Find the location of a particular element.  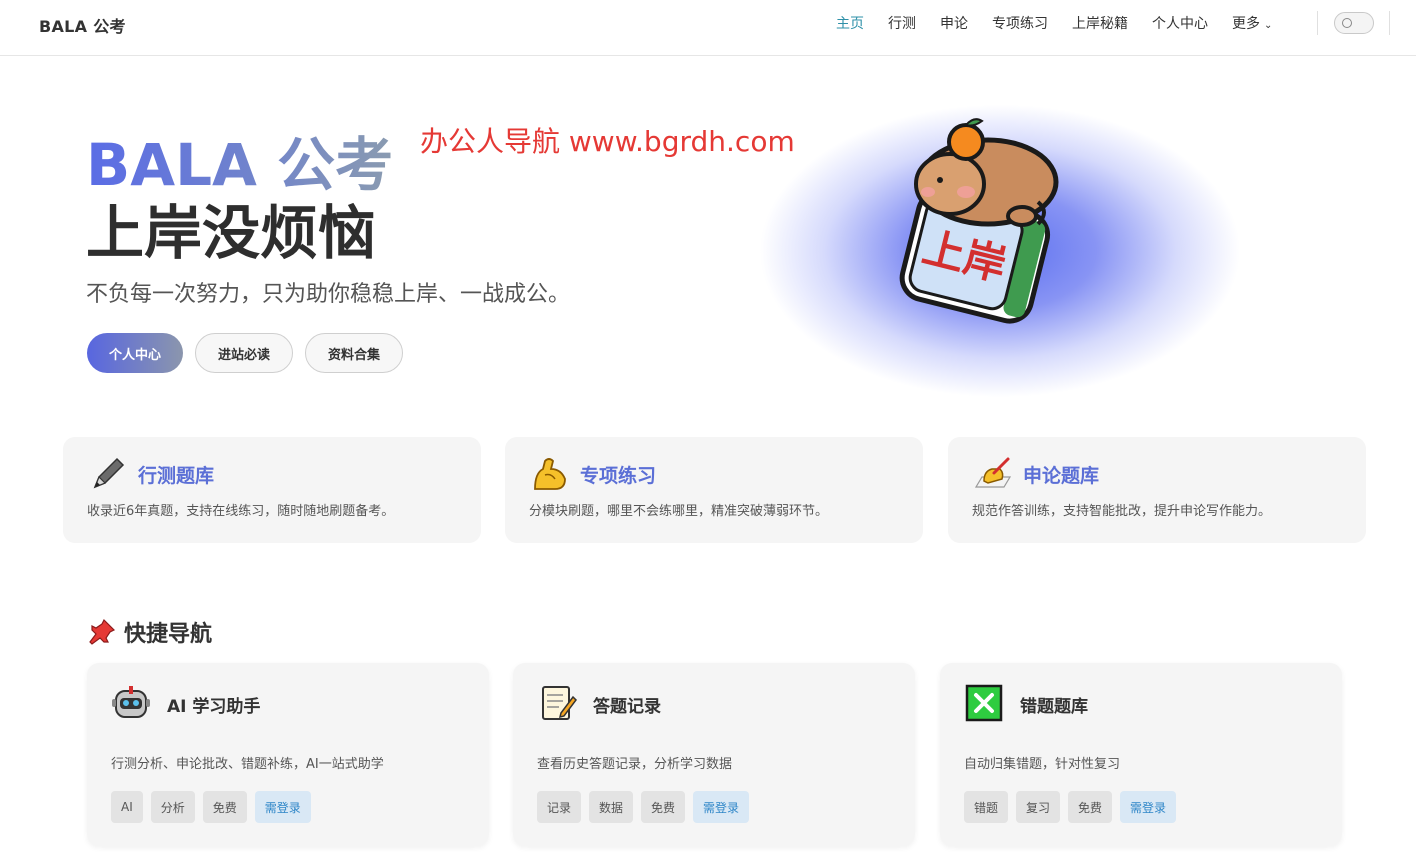

quick-nav-title: 快捷导航 is located at coordinates (168, 634).